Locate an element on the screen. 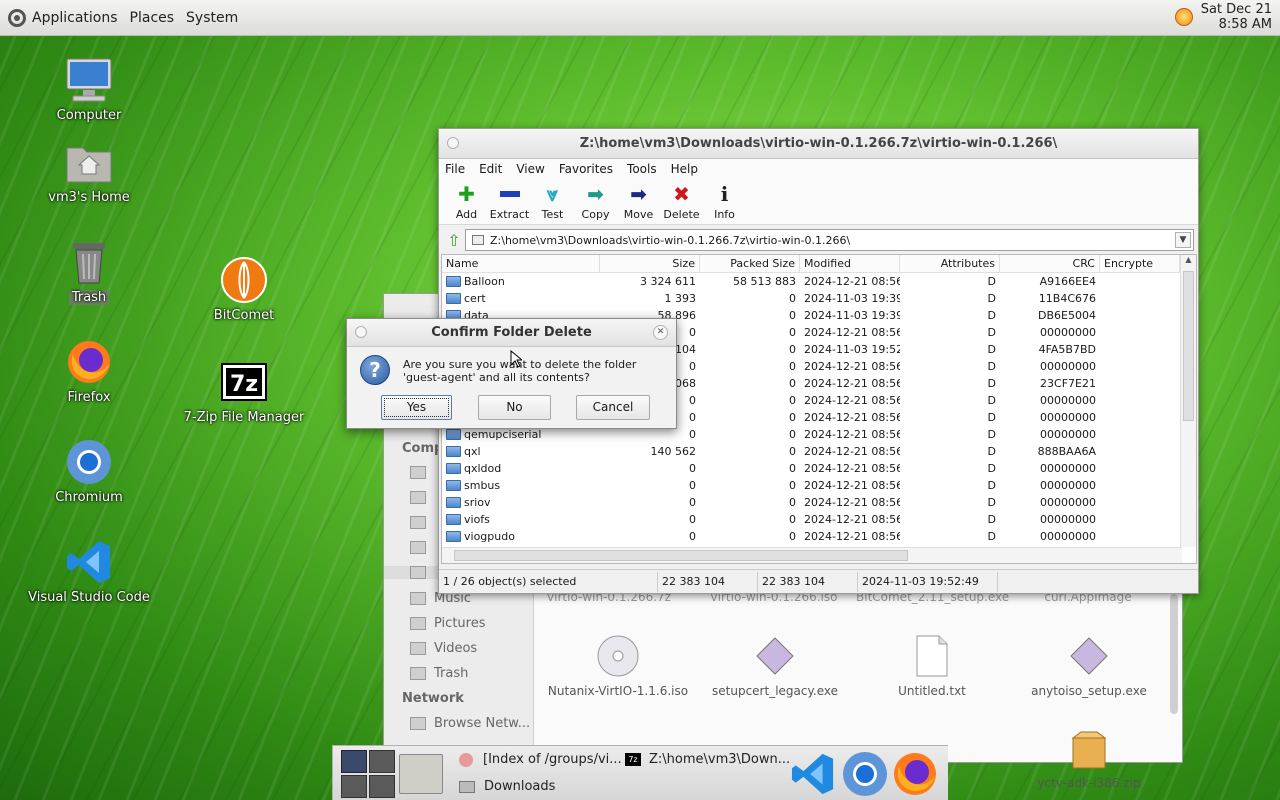  menu-help: Help is located at coordinates (684, 169).